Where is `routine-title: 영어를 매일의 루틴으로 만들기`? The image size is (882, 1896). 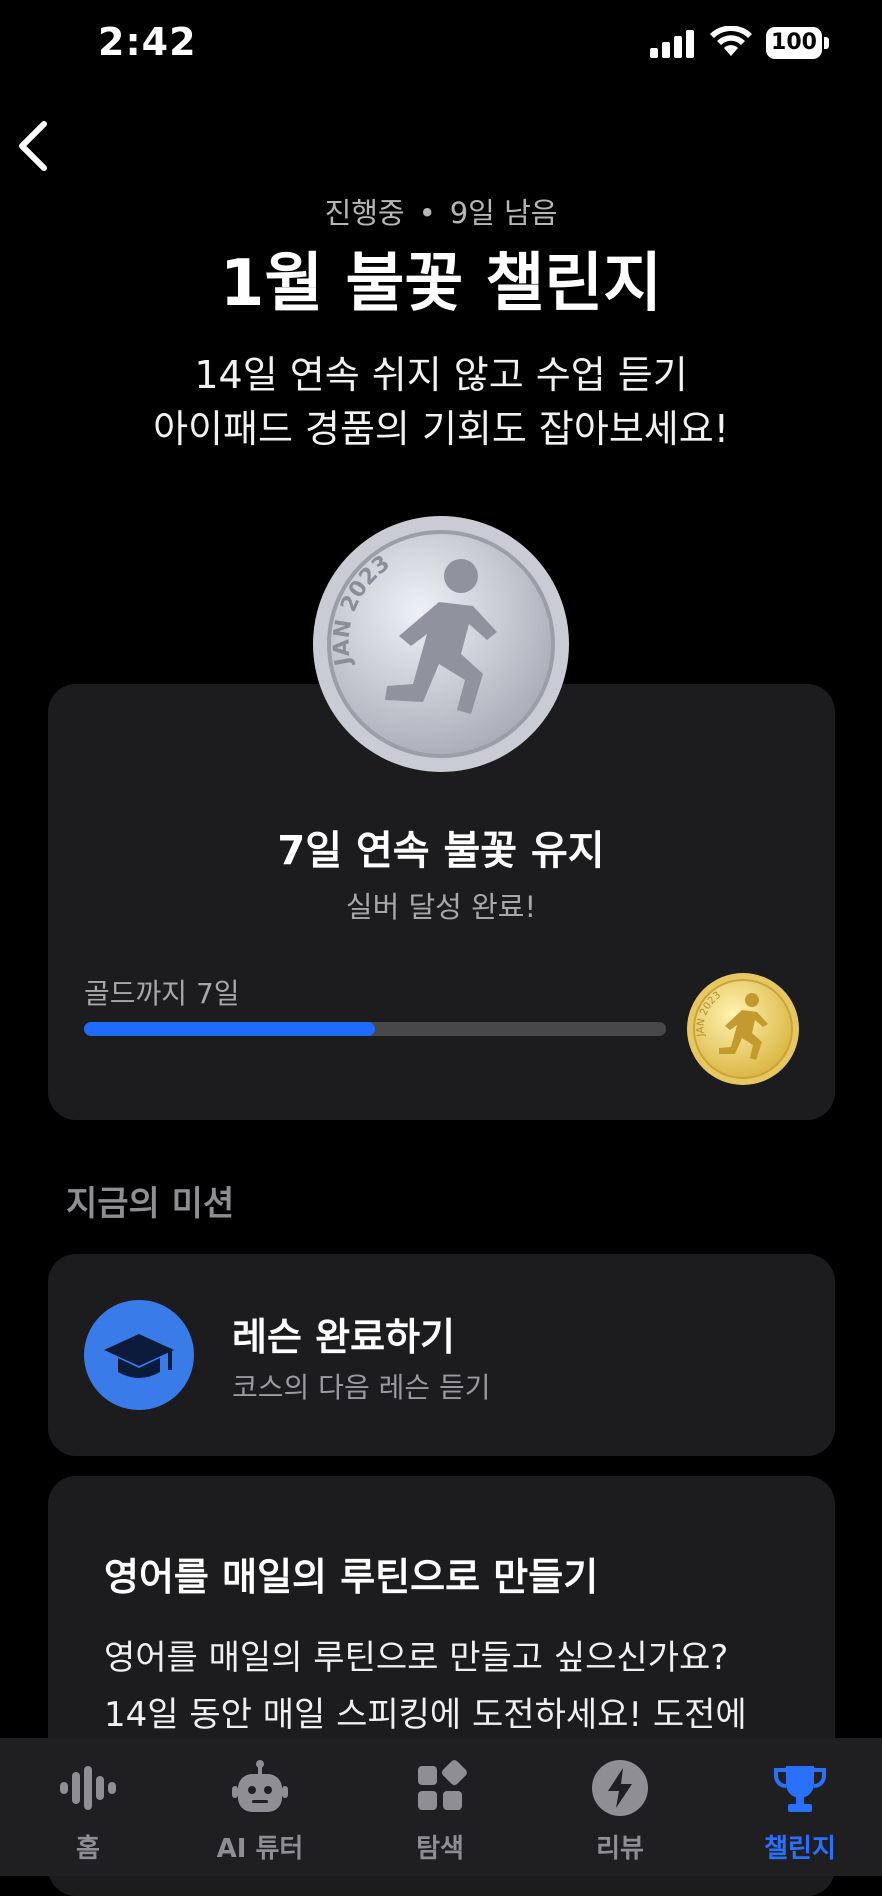 routine-title: 영어를 매일의 루틴으로 만들기 is located at coordinates (351, 1577).